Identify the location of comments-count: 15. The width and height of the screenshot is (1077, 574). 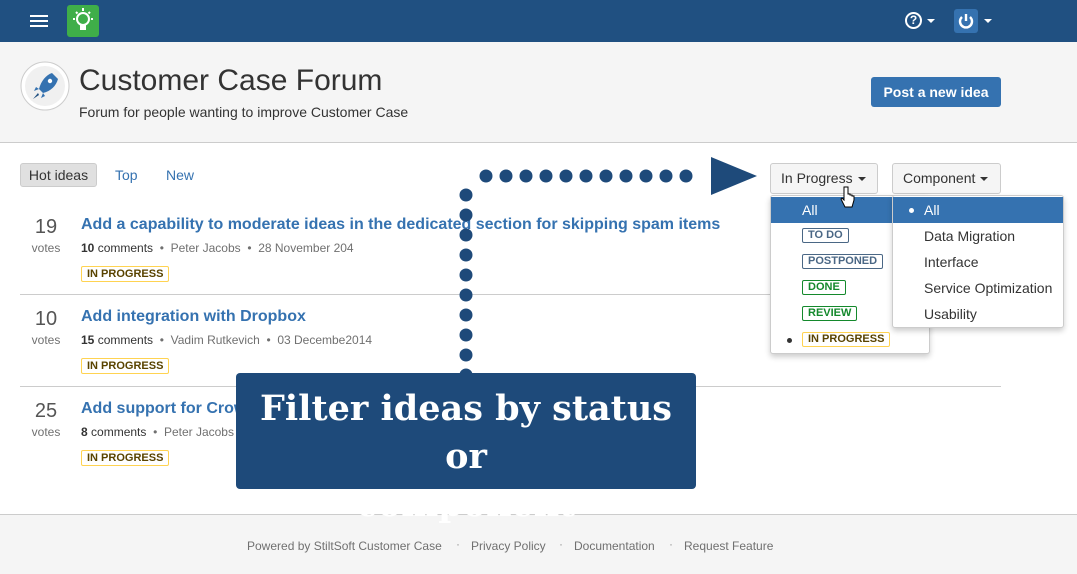
(88, 340).